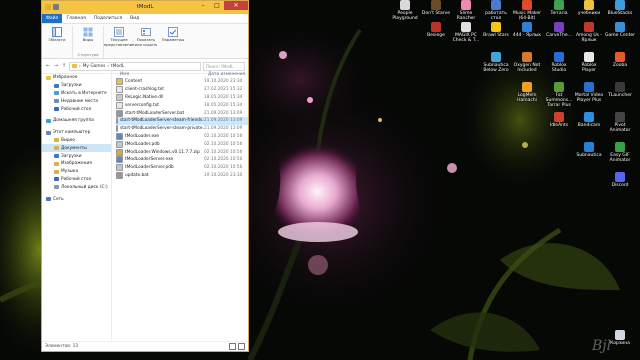 Image resolution: width=640 pixels, height=360 pixels. I want to click on options-button: Параметры, so click(173, 37).